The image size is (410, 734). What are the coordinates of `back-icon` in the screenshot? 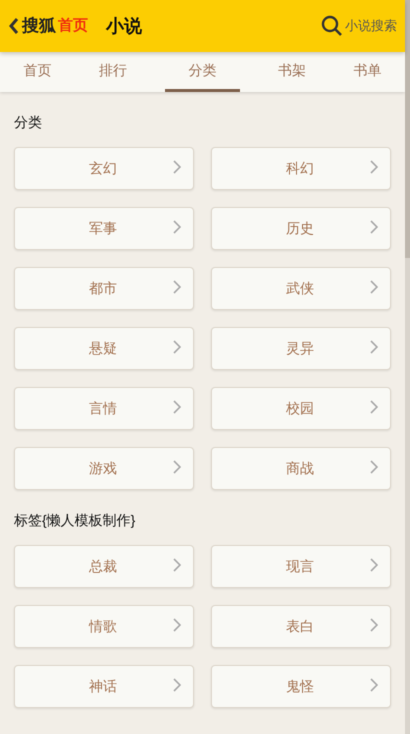 It's located at (14, 26).